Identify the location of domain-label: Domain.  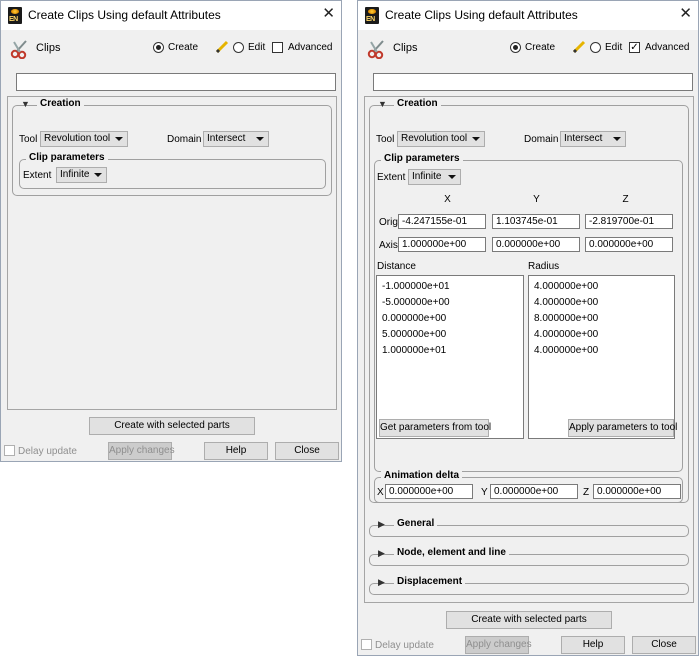
(184, 139).